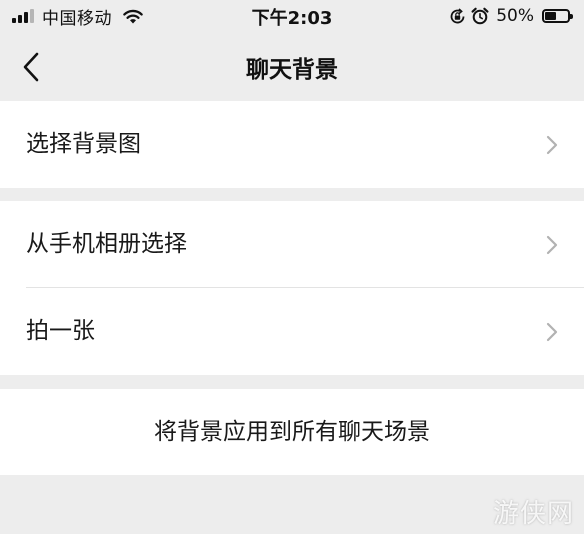 This screenshot has height=534, width=584. Describe the element at coordinates (292, 17) in the screenshot. I see `status-bar: 中国移动 下午2:03 50%` at that location.